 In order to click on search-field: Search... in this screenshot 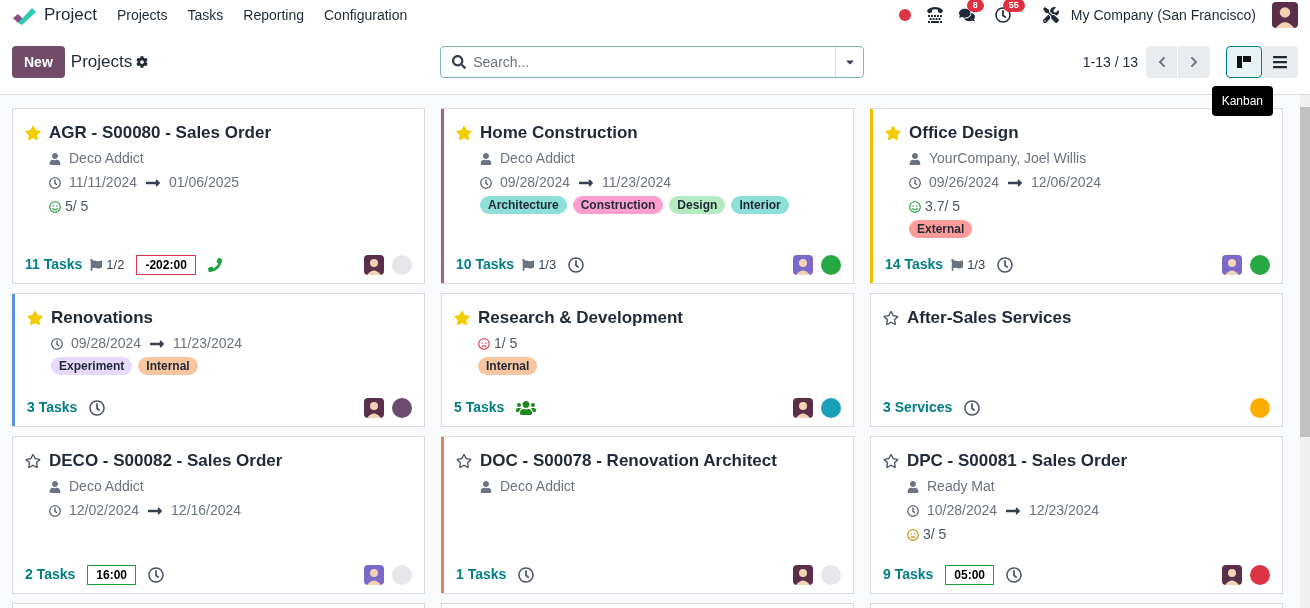, I will do `click(652, 62)`.